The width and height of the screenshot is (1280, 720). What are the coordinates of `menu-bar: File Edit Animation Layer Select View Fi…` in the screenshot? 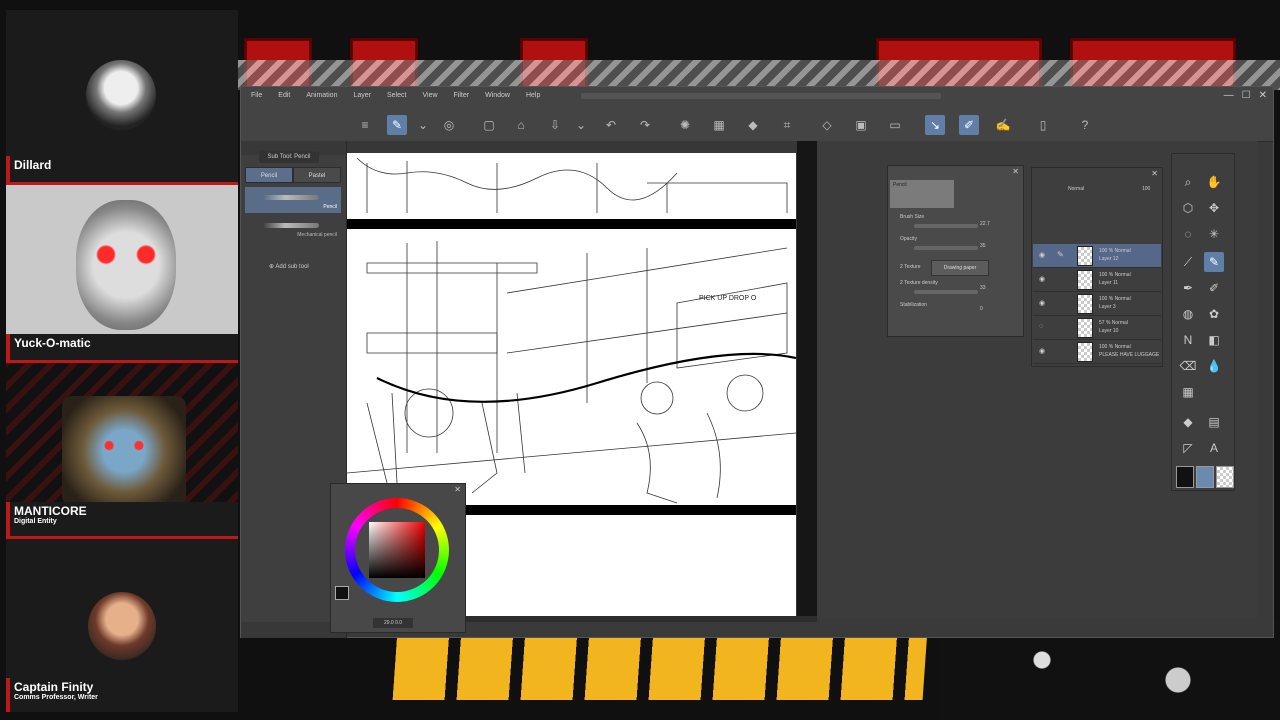 It's located at (403, 95).